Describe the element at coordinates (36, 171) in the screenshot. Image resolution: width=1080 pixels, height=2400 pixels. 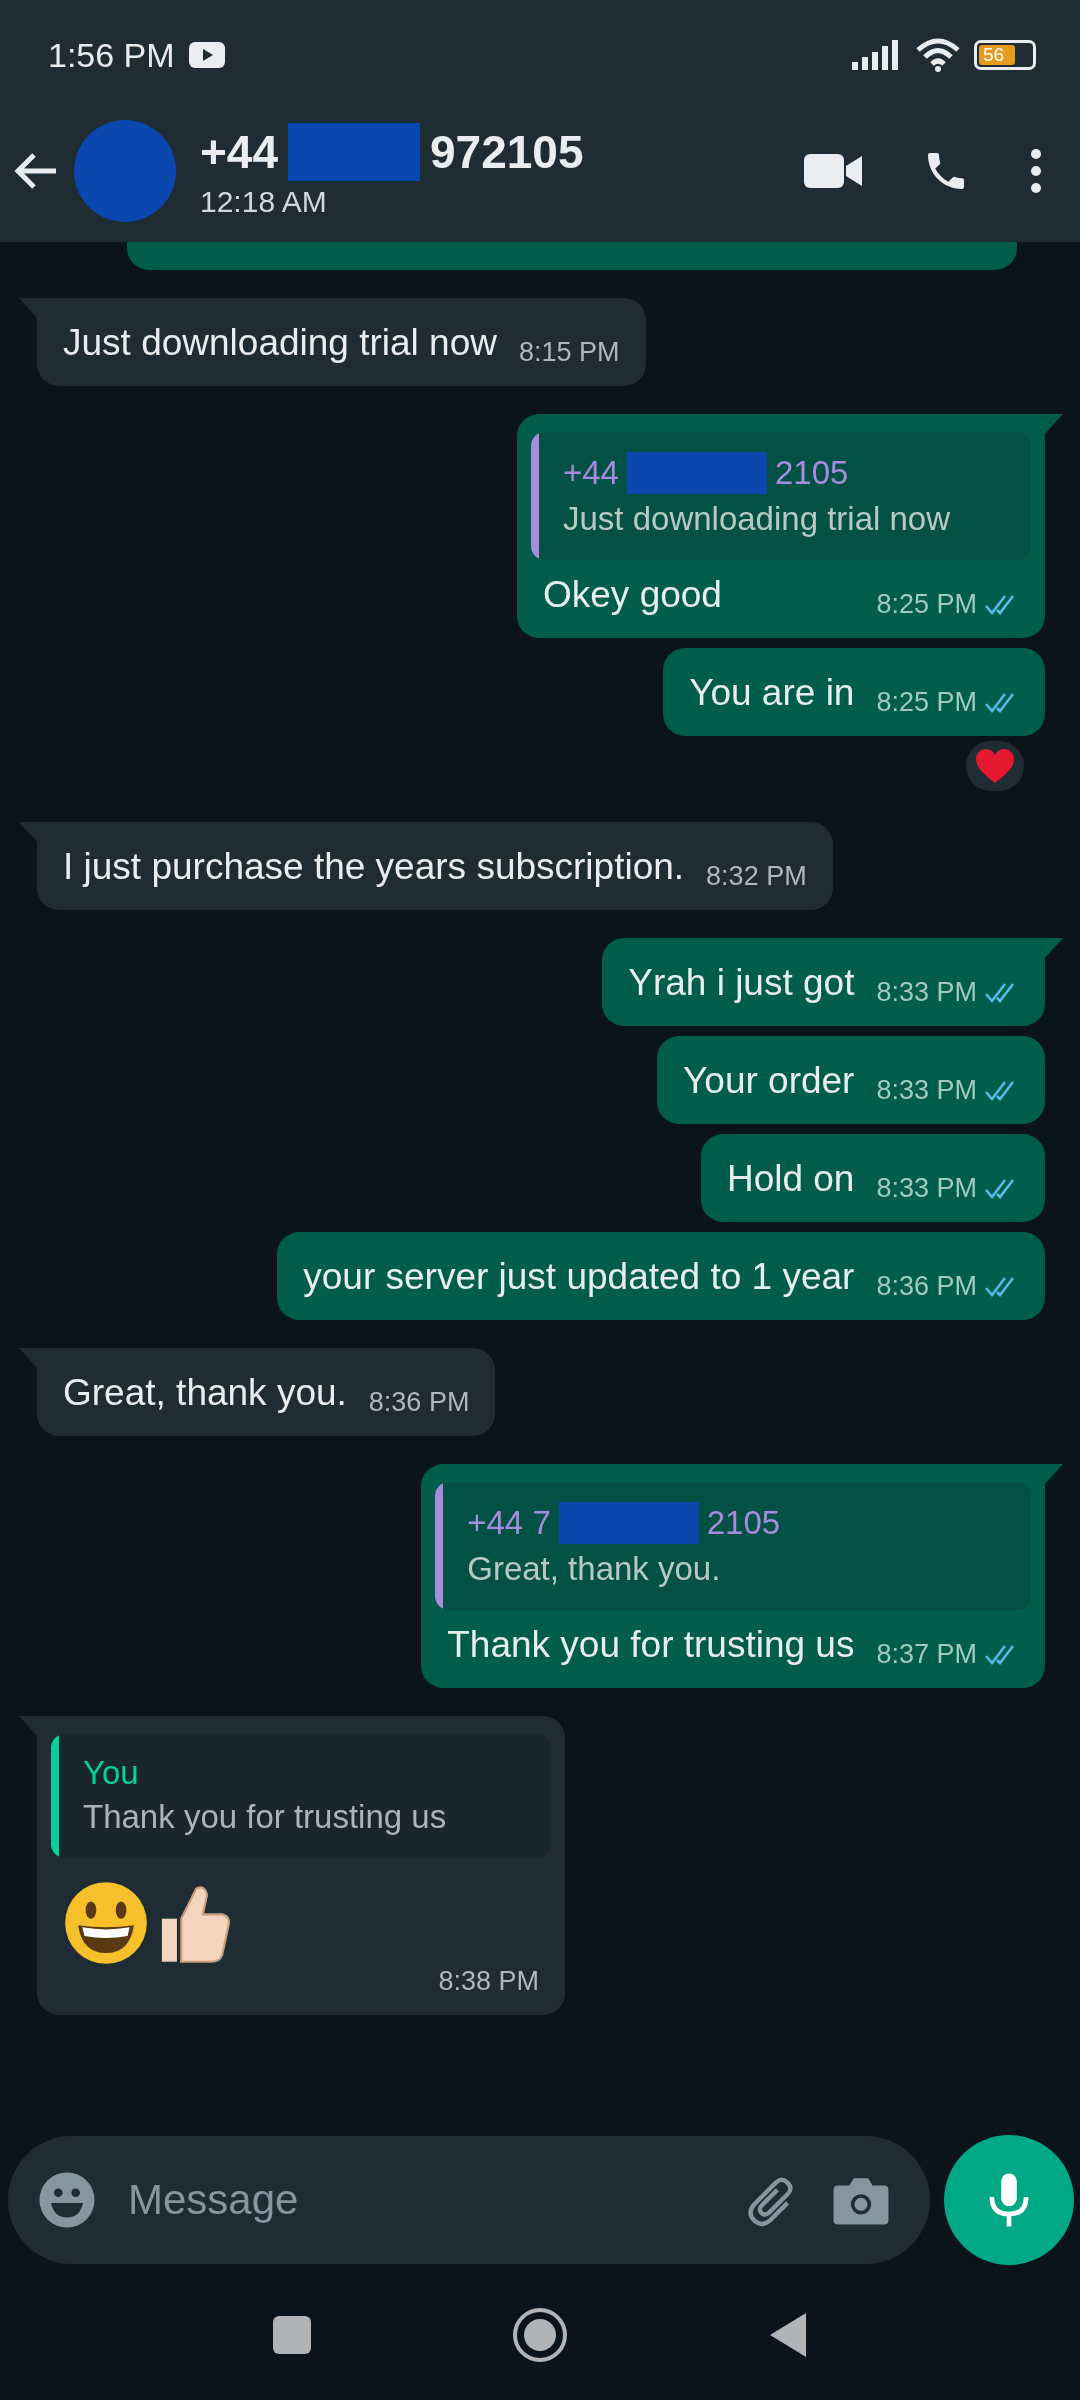
I see `back-arrow-icon` at that location.